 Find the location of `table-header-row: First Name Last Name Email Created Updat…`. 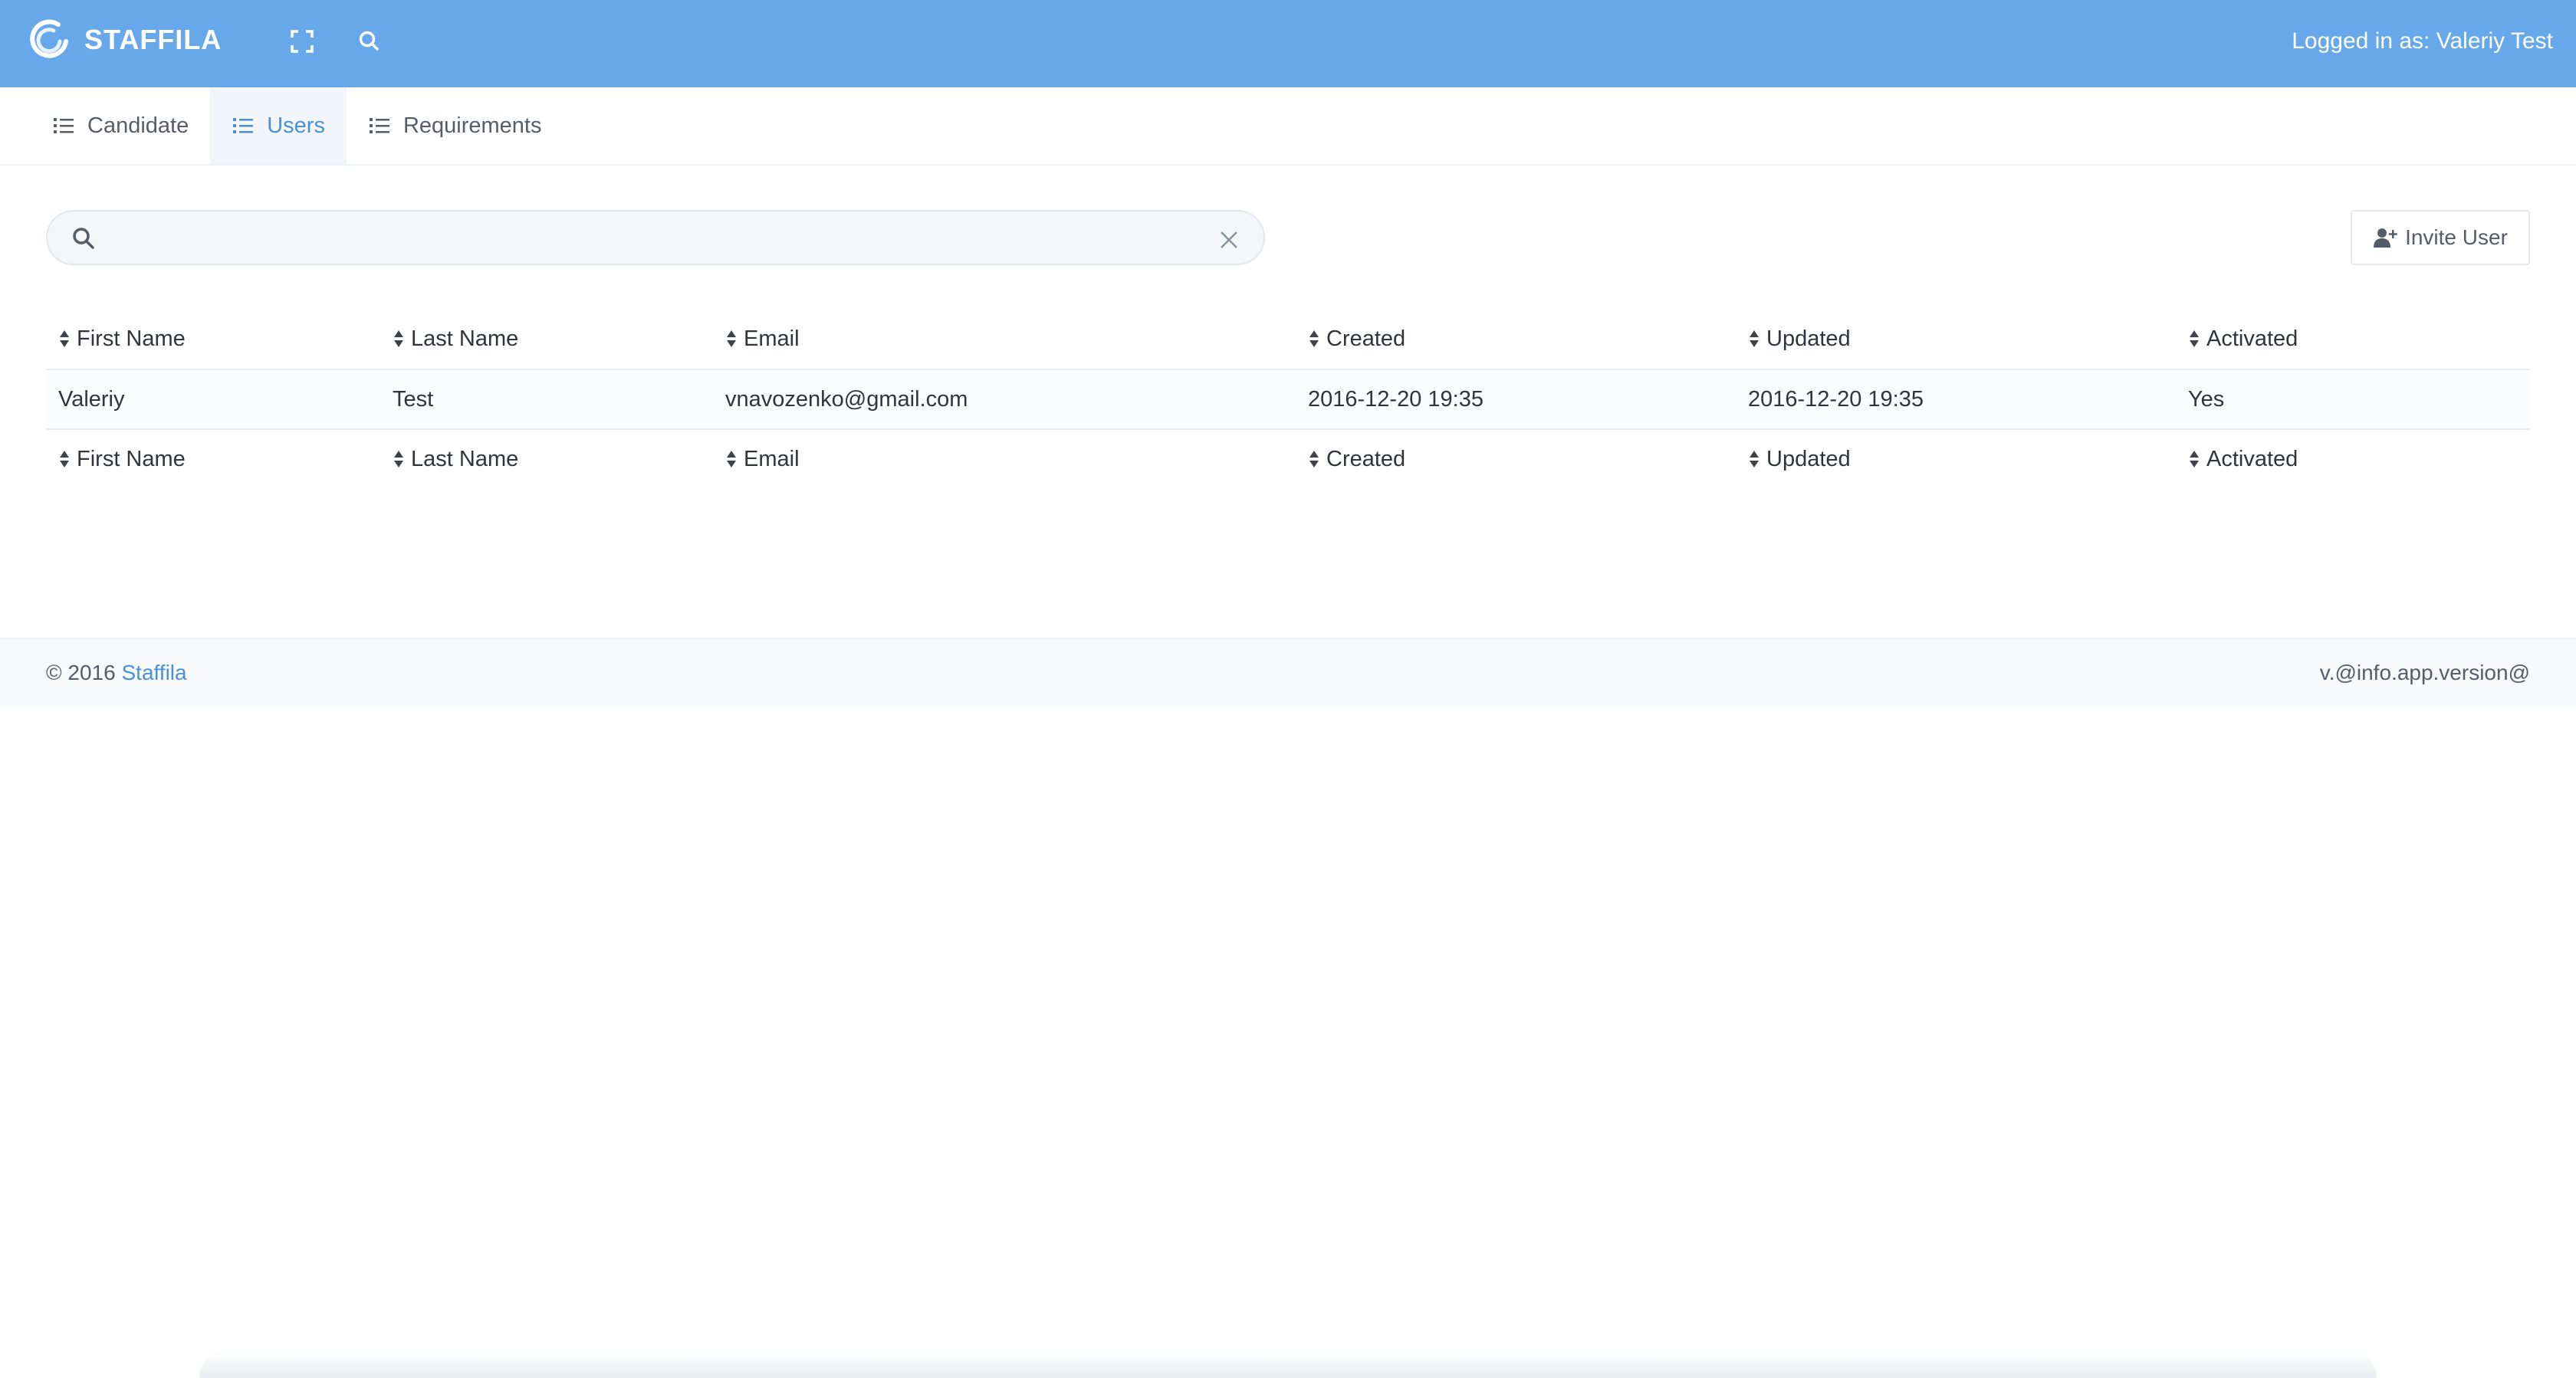

table-header-row: First Name Last Name Email Created Updat… is located at coordinates (1288, 339).